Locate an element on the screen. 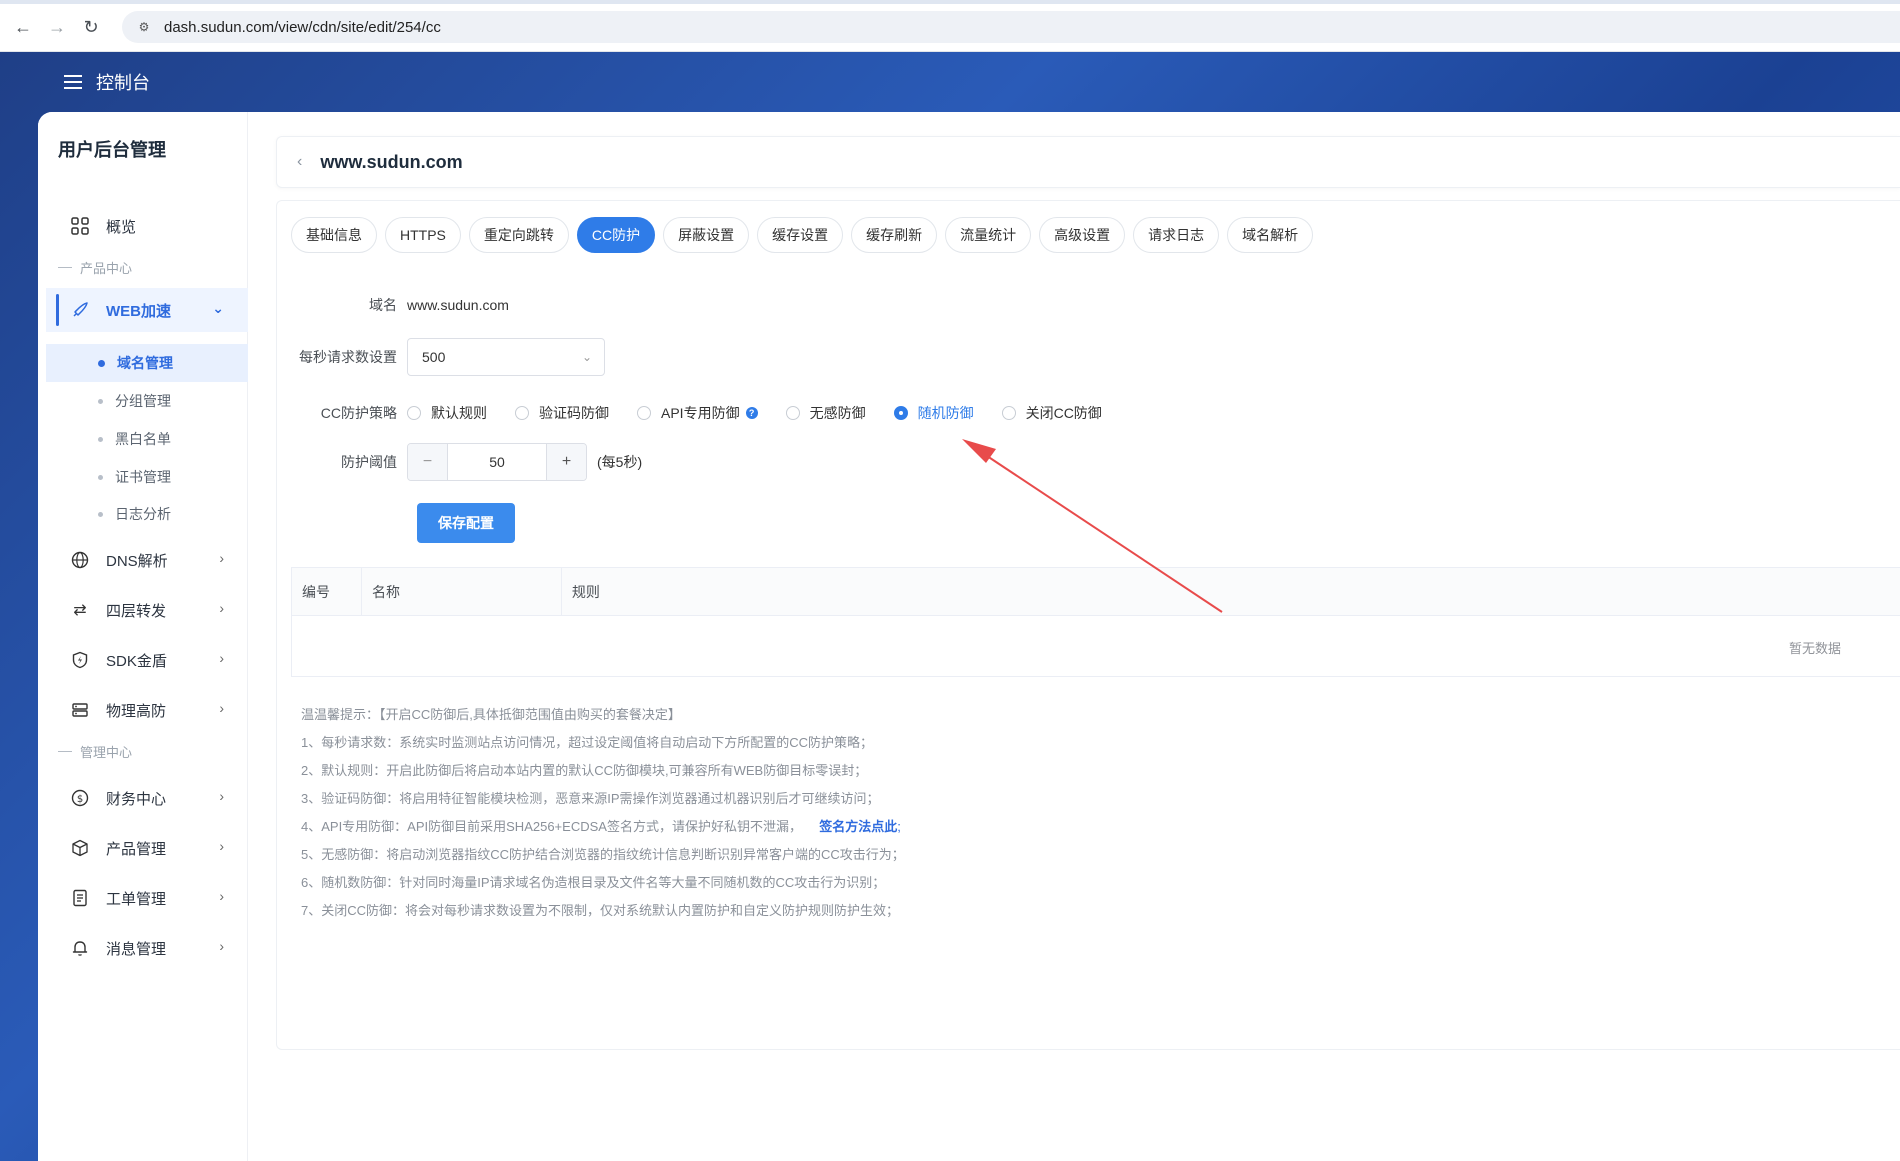 This screenshot has width=1900, height=1161. radio-random: 随机防御 is located at coordinates (933, 413).